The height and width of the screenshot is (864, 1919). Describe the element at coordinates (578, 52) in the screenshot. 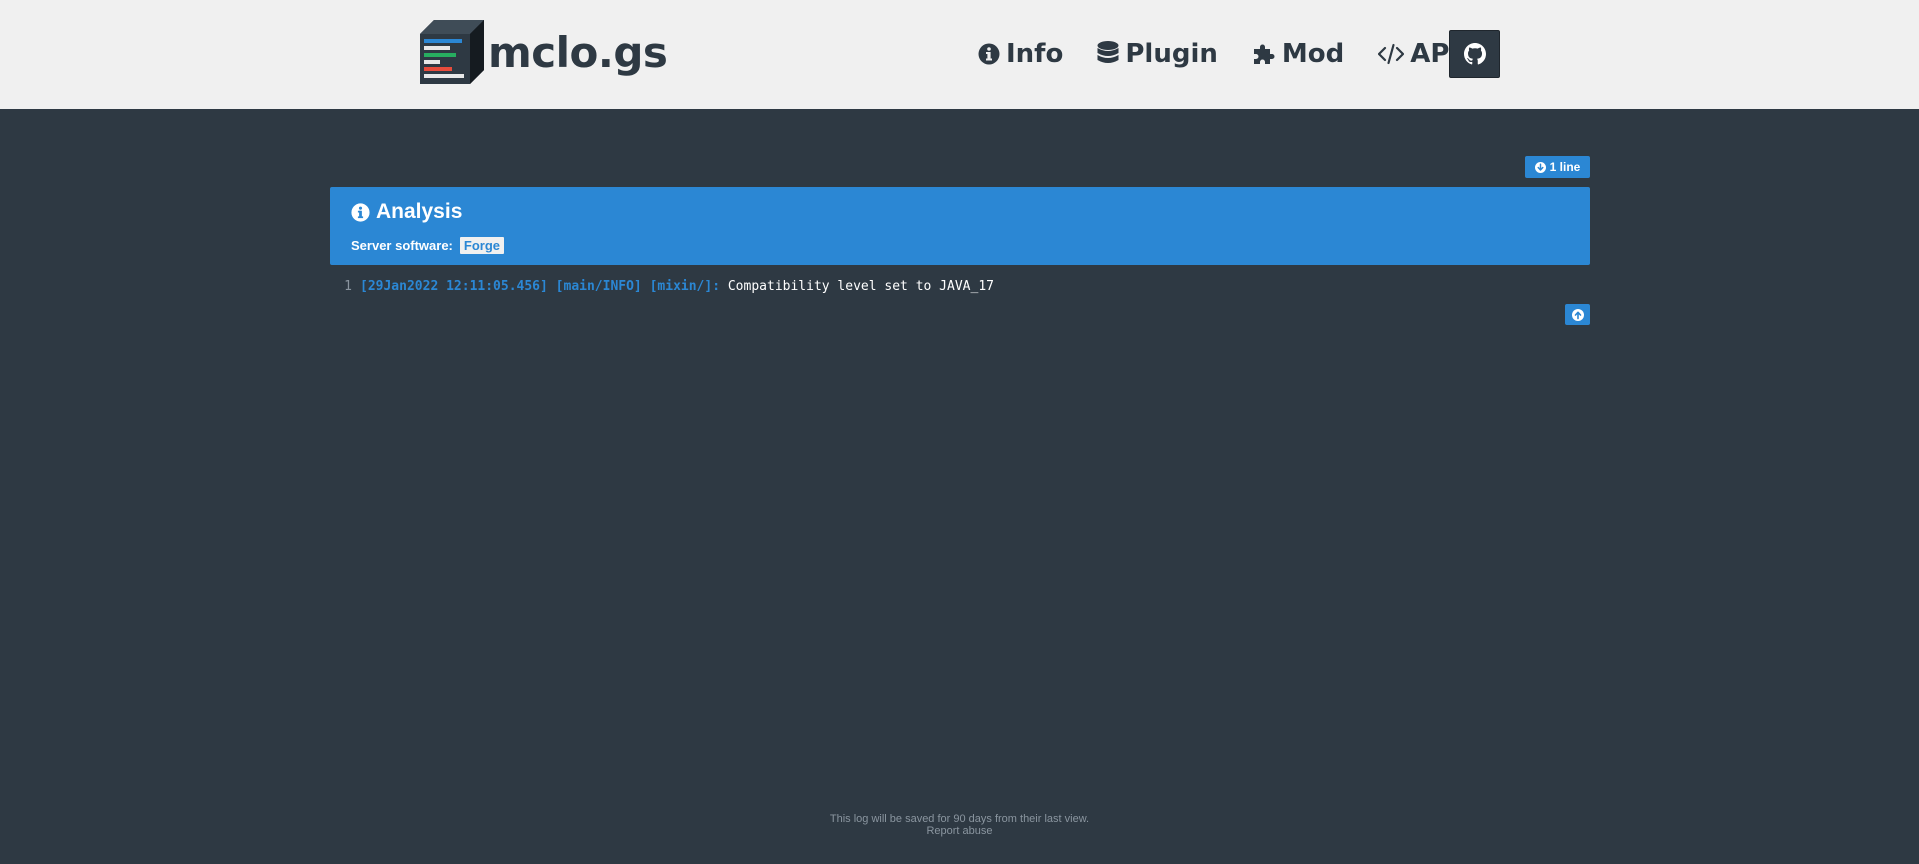

I see `logo-text: mclo.gs` at that location.